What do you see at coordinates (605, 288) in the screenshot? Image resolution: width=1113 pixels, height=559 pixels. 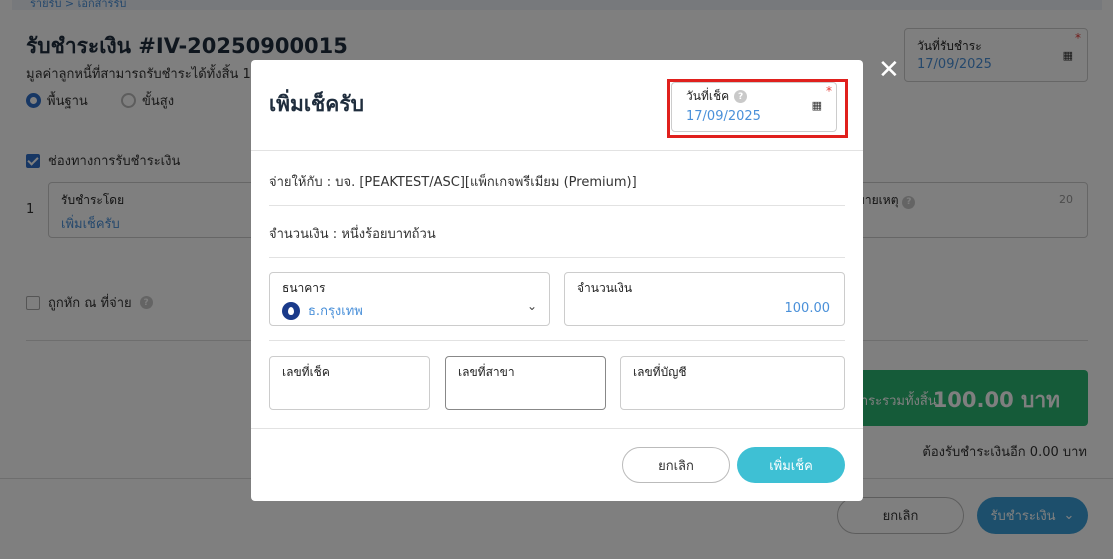 I see `amount-label: จำนวนเงิน` at bounding box center [605, 288].